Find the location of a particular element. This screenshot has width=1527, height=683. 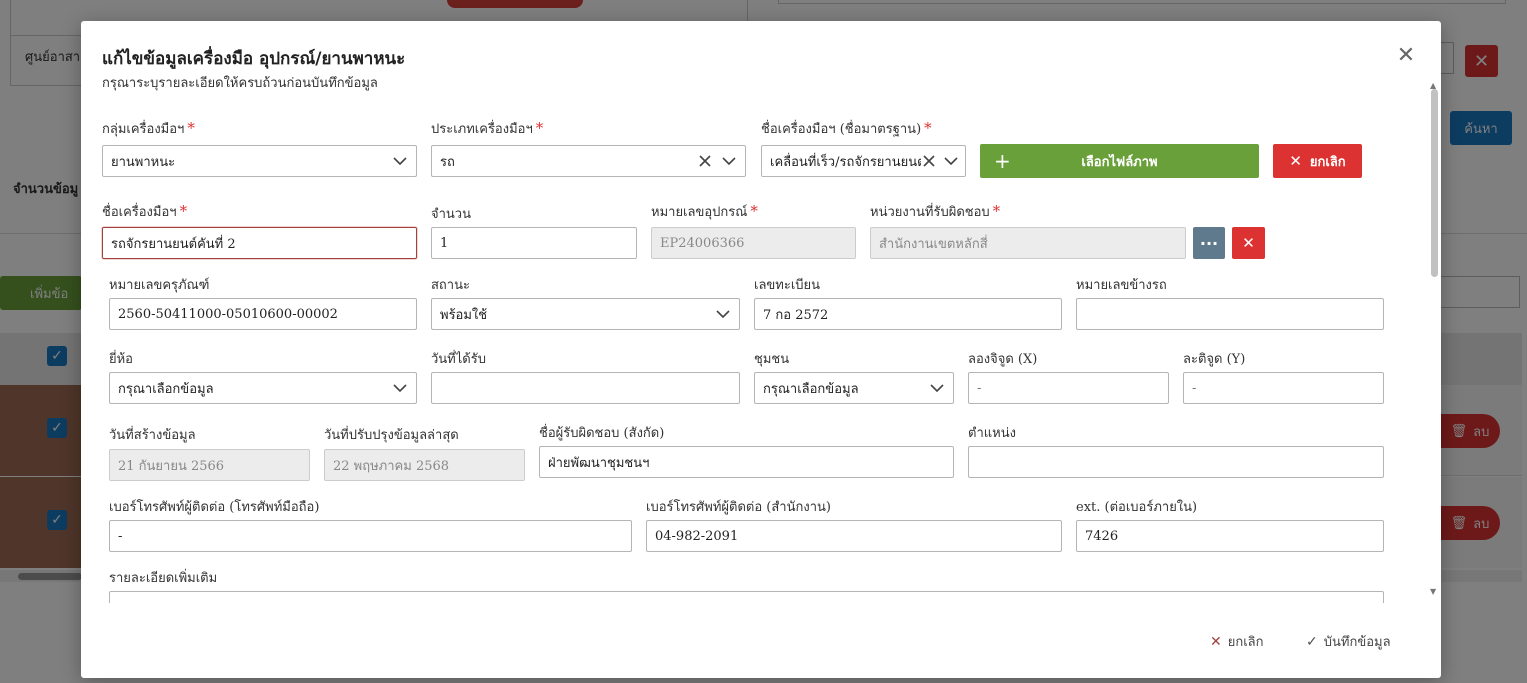

received-date-input is located at coordinates (585, 388).